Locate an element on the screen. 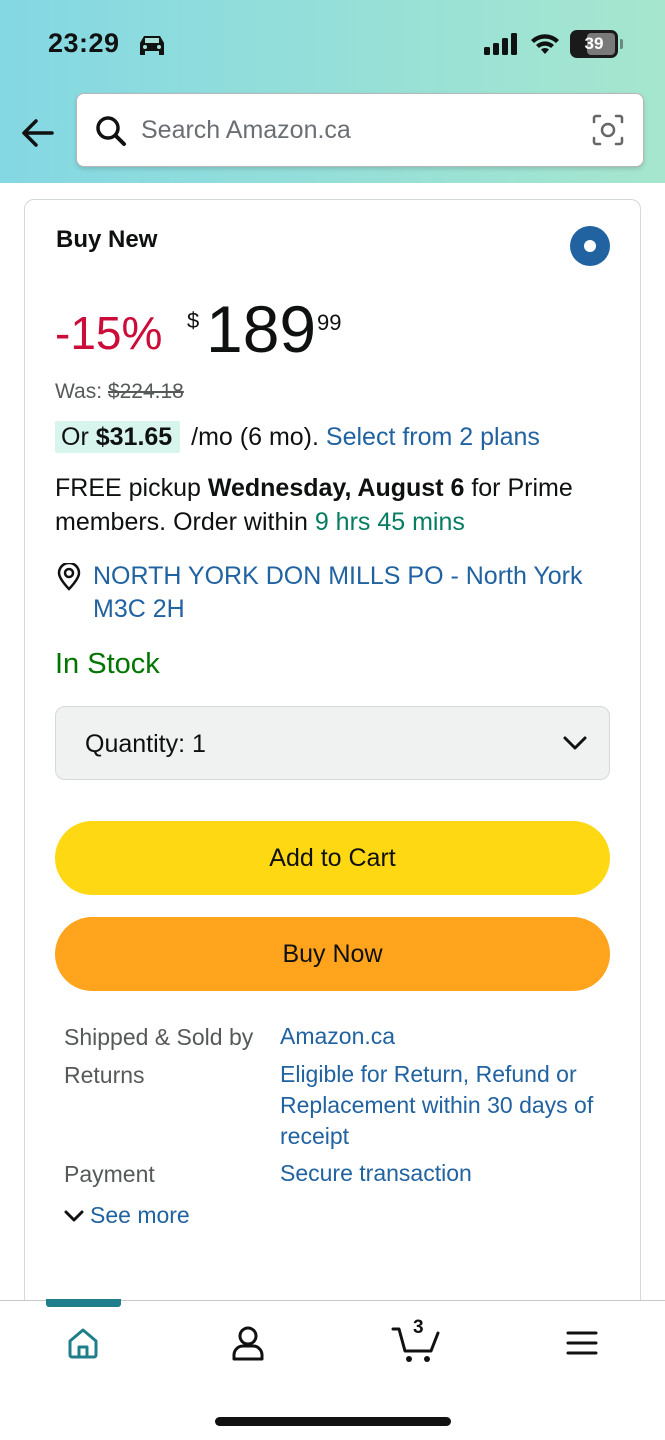 Image resolution: width=665 pixels, height=1440 pixels. add-to-cart-label: Add to Cart is located at coordinates (332, 857).